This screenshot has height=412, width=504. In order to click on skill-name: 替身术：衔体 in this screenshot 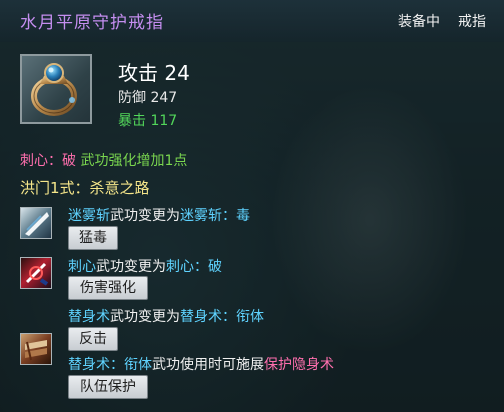, I will do `click(110, 365)`.